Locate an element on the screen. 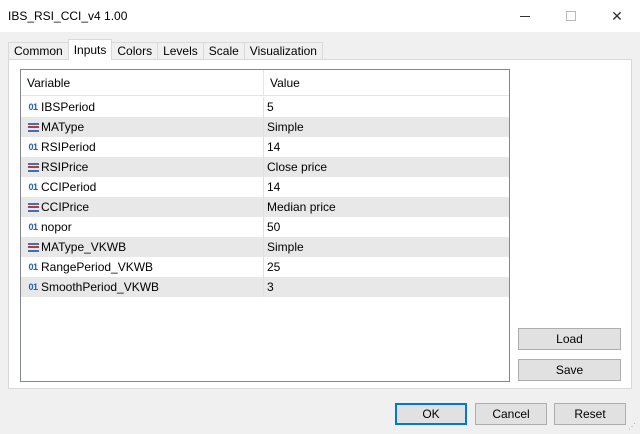 This screenshot has height=434, width=640. close-icon: ✕ is located at coordinates (617, 15).